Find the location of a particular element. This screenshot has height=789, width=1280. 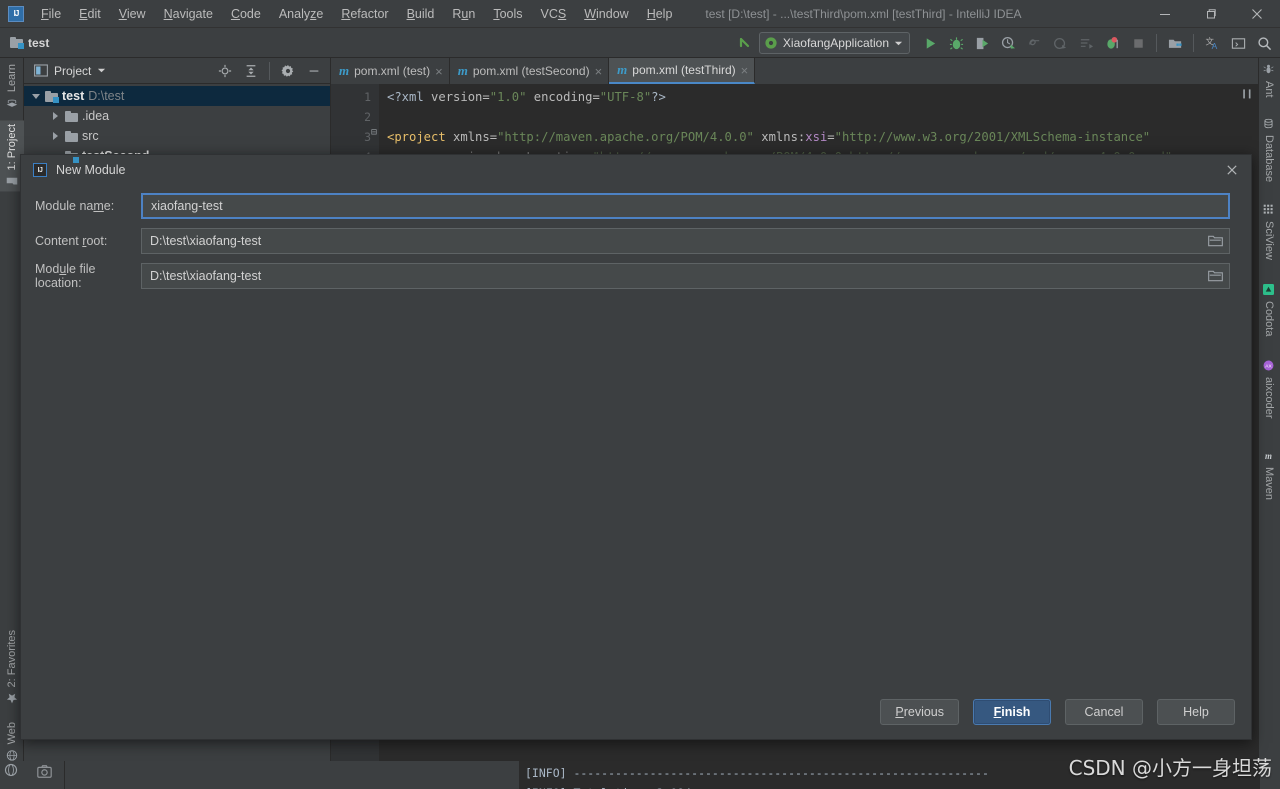

menu-edit: Edit is located at coordinates (90, 14).